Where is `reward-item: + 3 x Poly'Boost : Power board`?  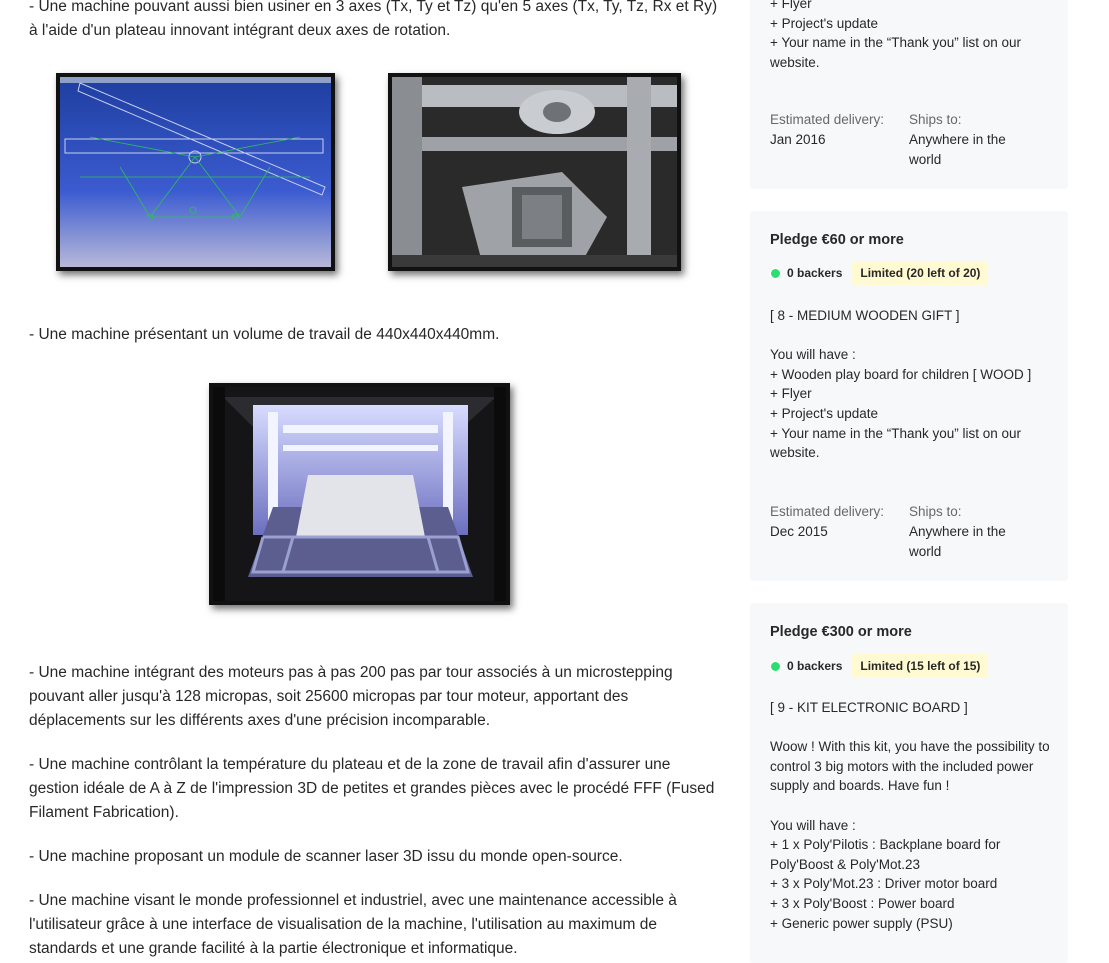
reward-item: + 3 x Poly'Boost : Power board is located at coordinates (862, 903).